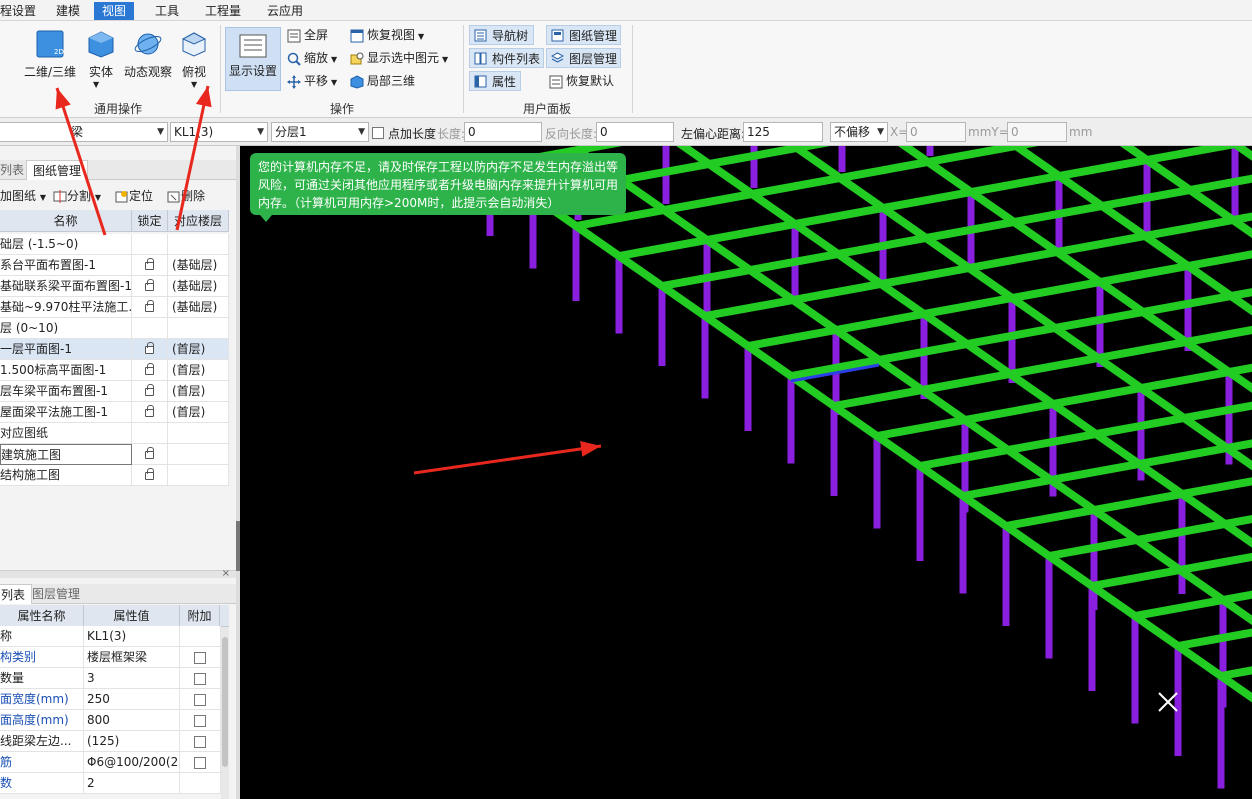 Image resolution: width=1252 pixels, height=799 pixels. I want to click on property-row: 面高度(mm) 800, so click(110, 720).